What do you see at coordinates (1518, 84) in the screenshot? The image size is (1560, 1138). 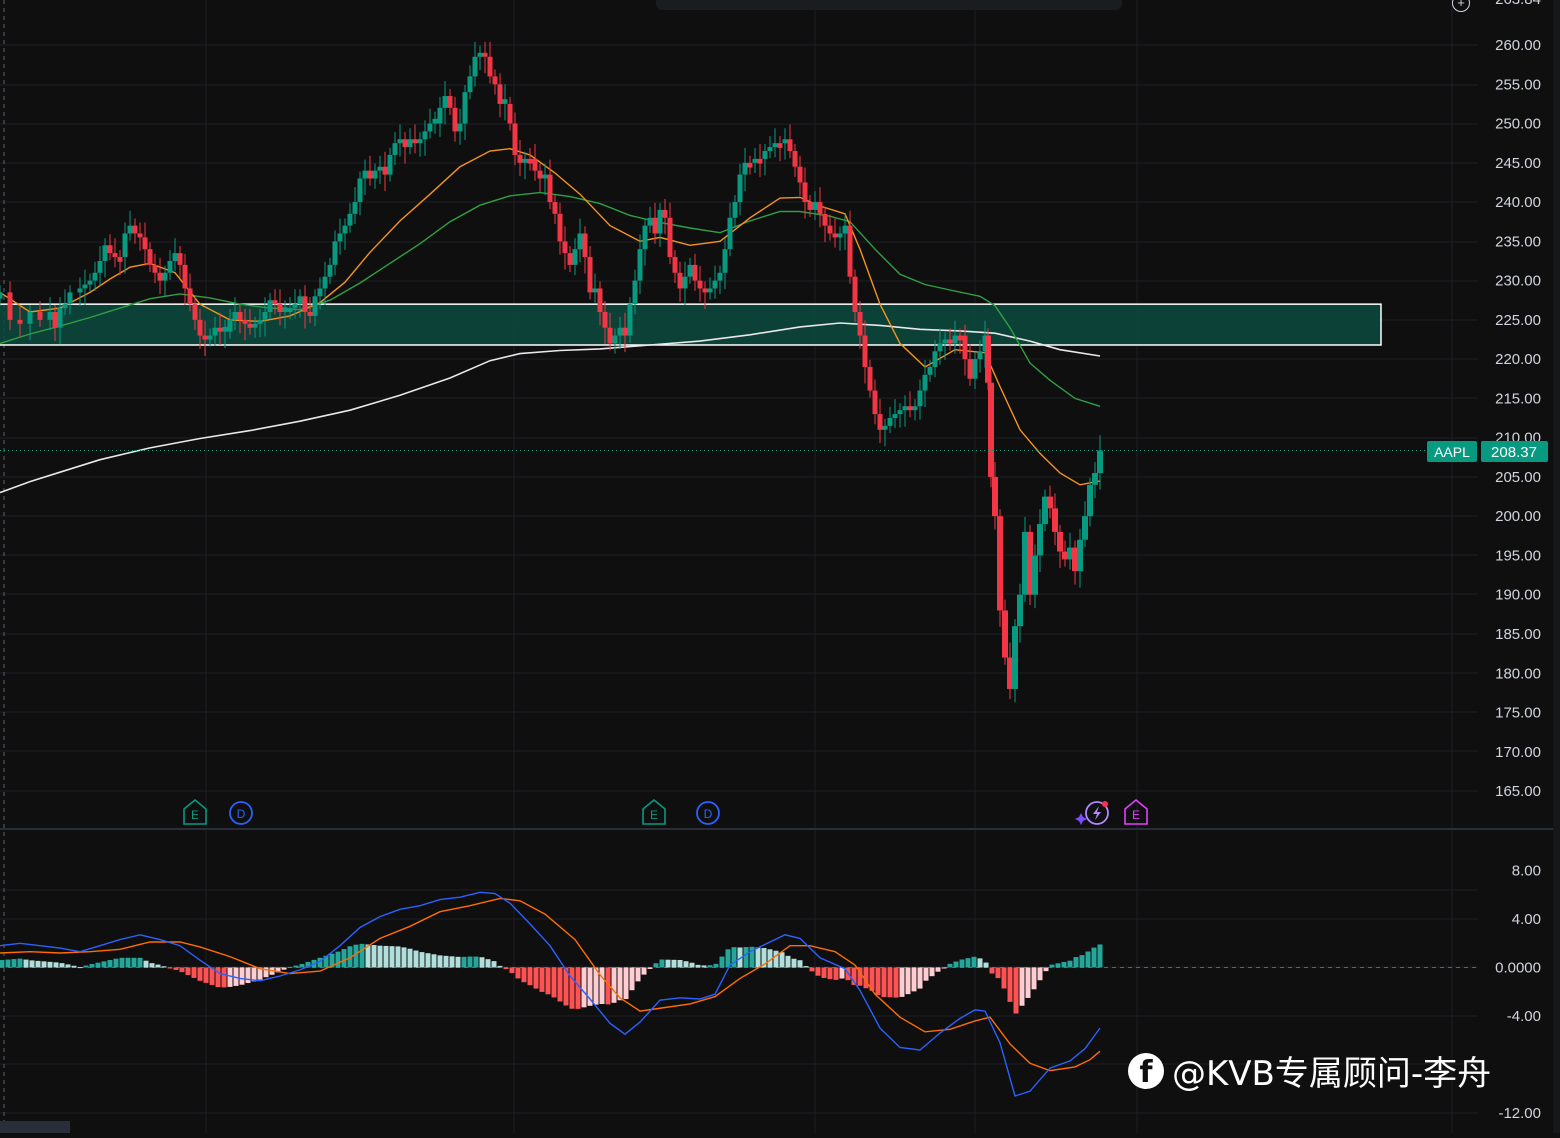 I see `price-axis-label: 255.00` at bounding box center [1518, 84].